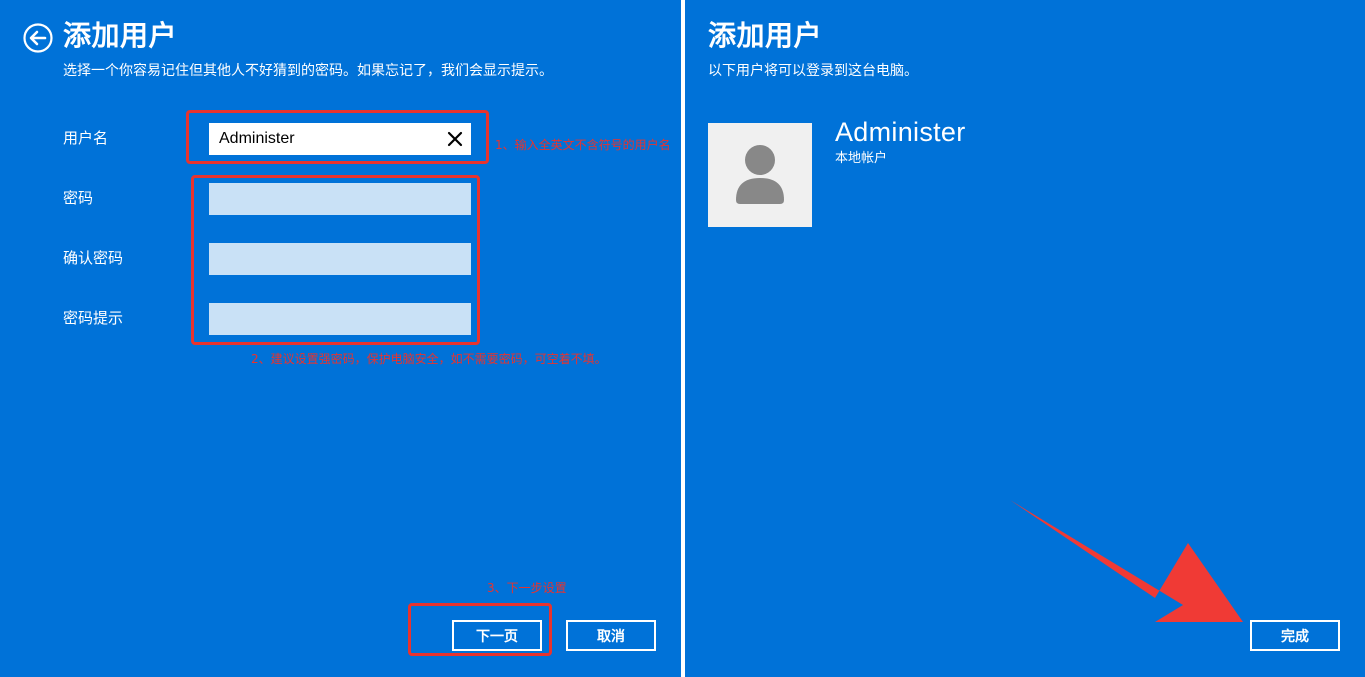 The height and width of the screenshot is (677, 1365). I want to click on username-label: 用户名, so click(86, 138).